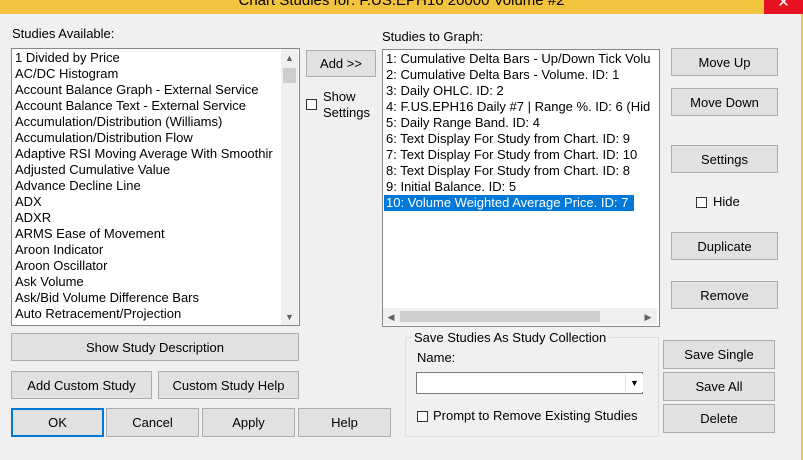 This screenshot has width=803, height=460. I want to click on graph-hscrollbar: ◀ ▶, so click(520, 316).